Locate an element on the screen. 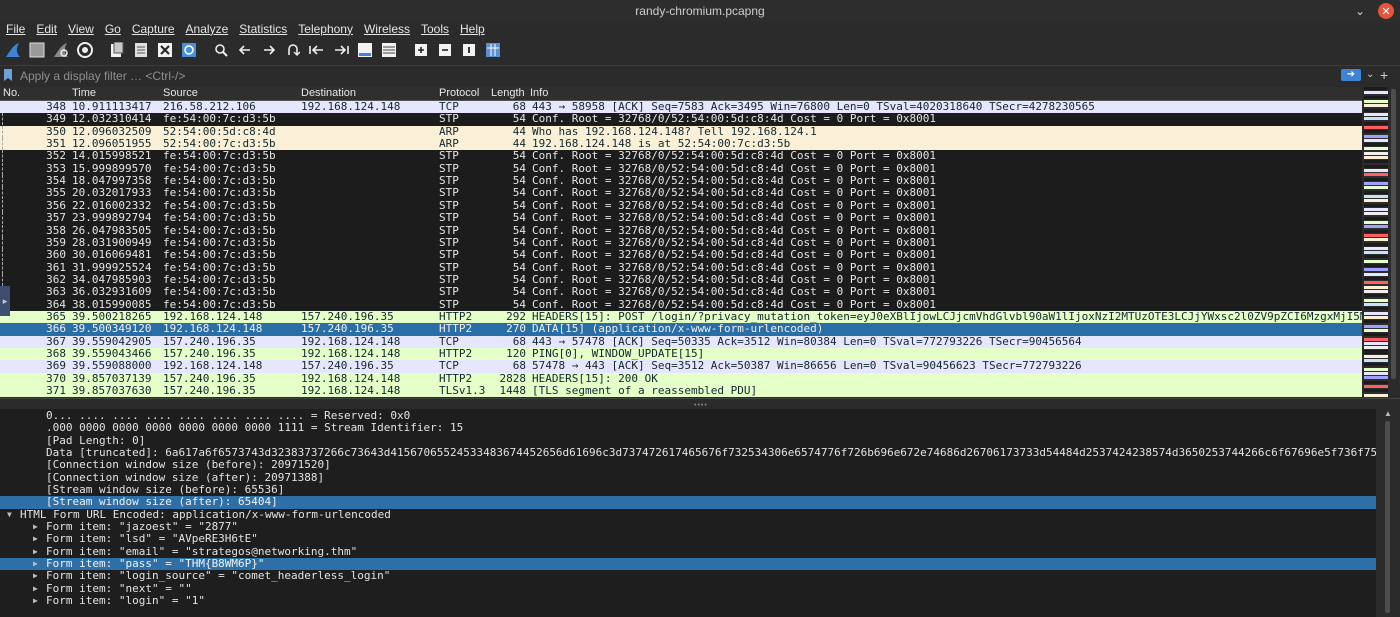 The image size is (1400, 617). go-to-packet-icon is located at coordinates (293, 50).